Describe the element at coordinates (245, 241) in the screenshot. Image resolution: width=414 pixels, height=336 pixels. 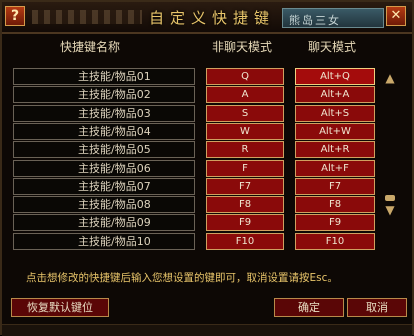
I see `normal-mode-key: F10` at that location.